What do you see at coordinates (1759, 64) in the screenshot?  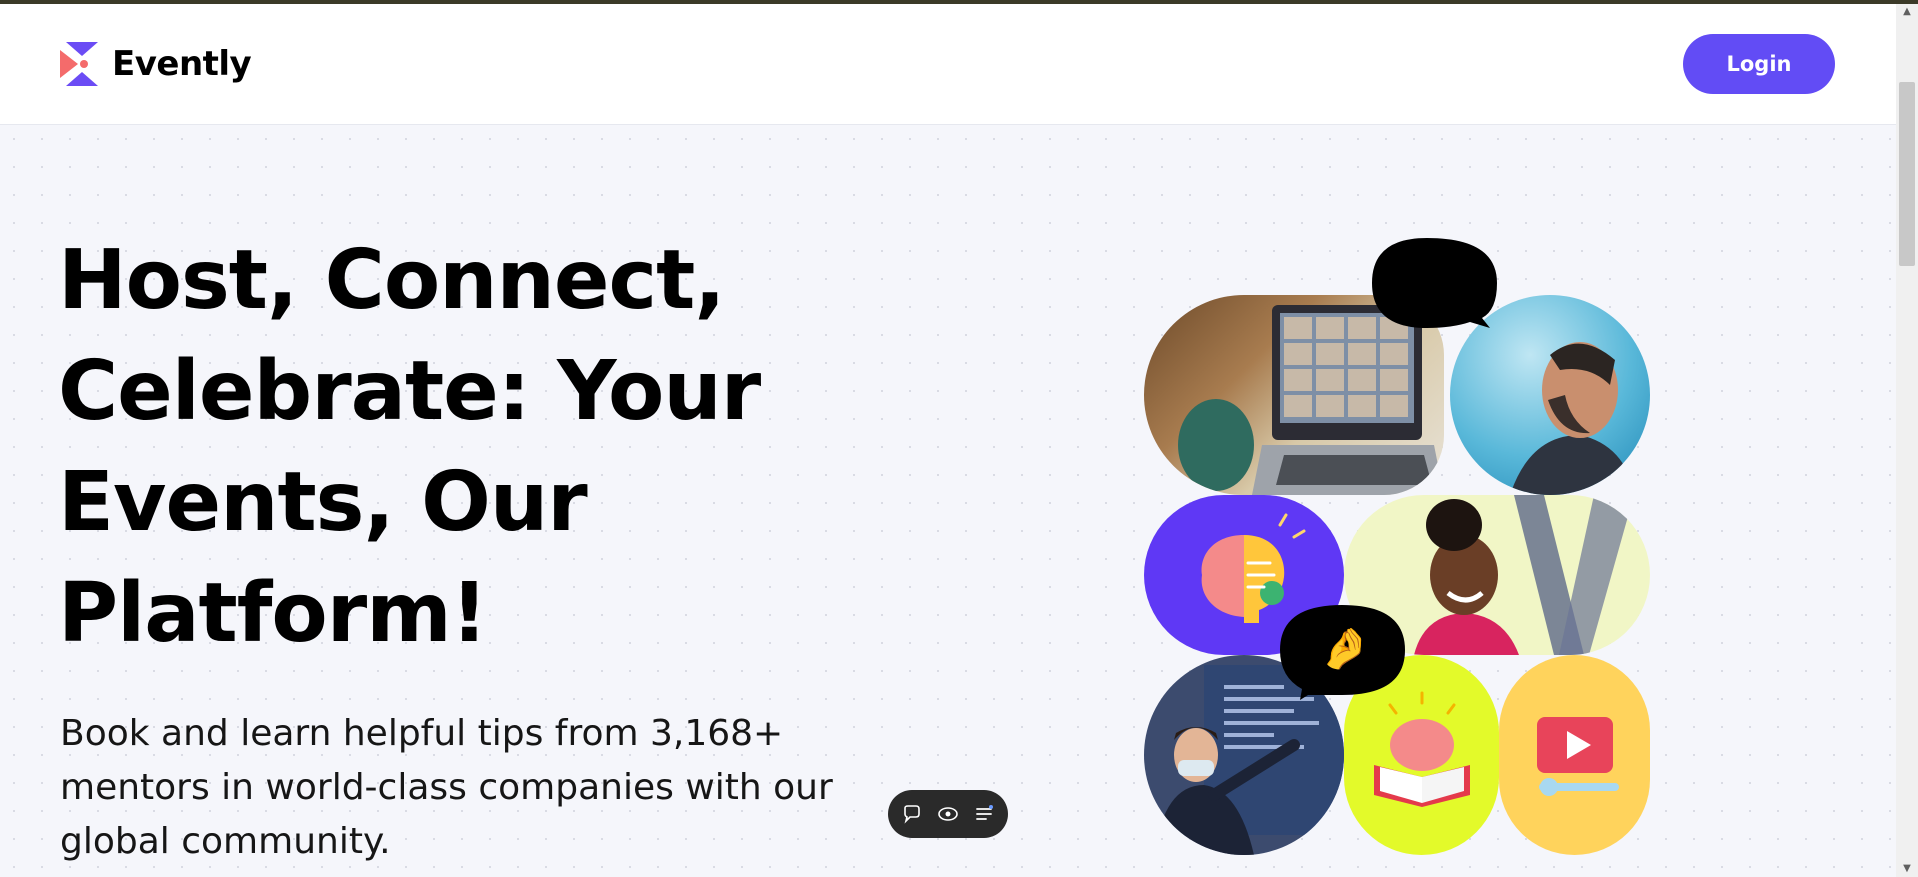 I see `login-button: Login` at bounding box center [1759, 64].